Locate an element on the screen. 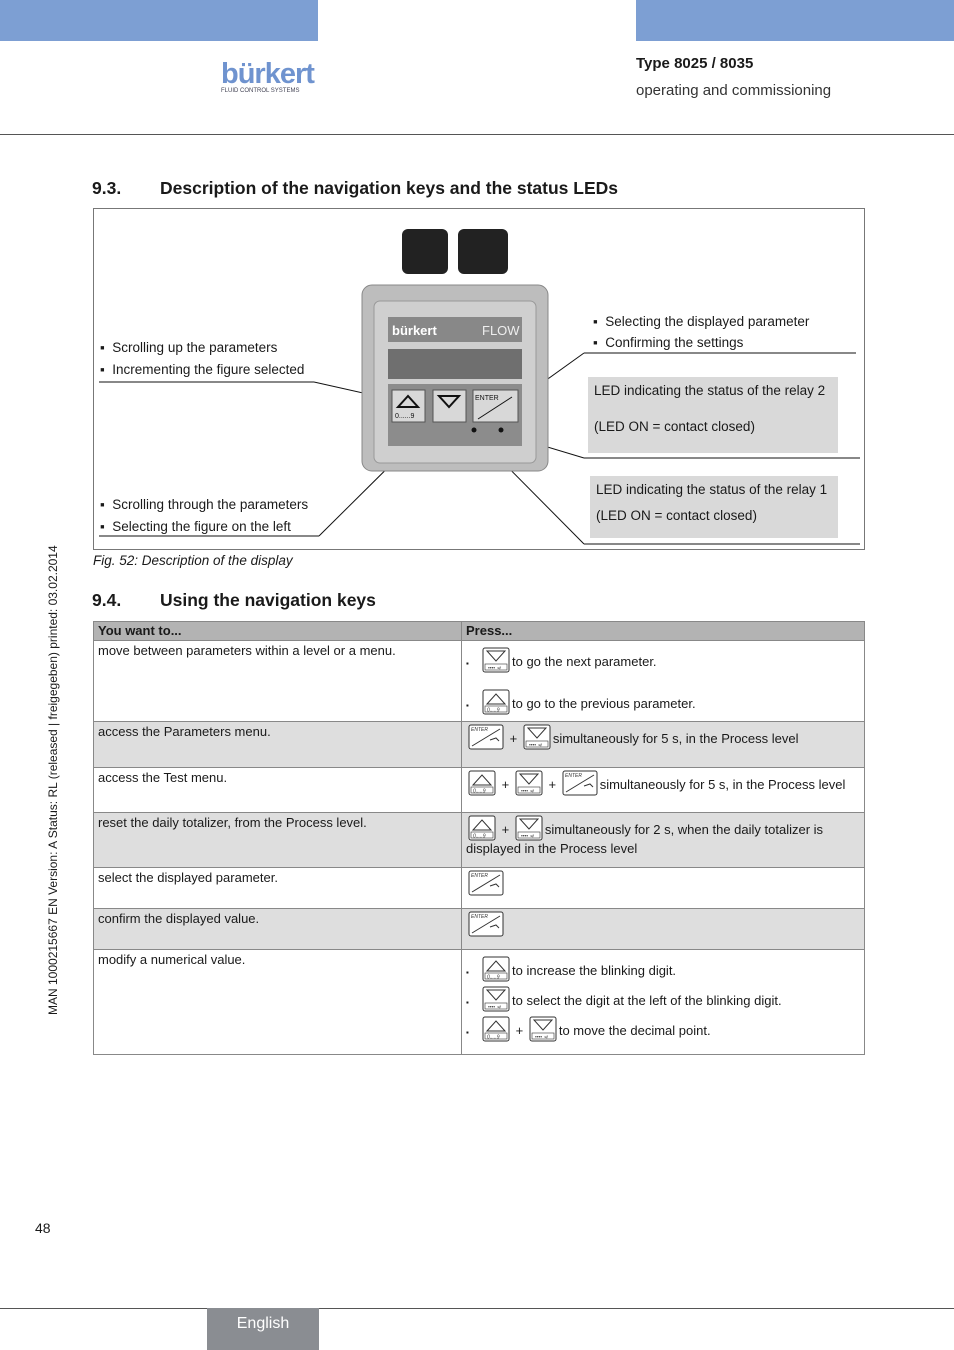 The height and width of the screenshot is (1350, 954). svg-text: 0......9 is located at coordinates (405, 416).